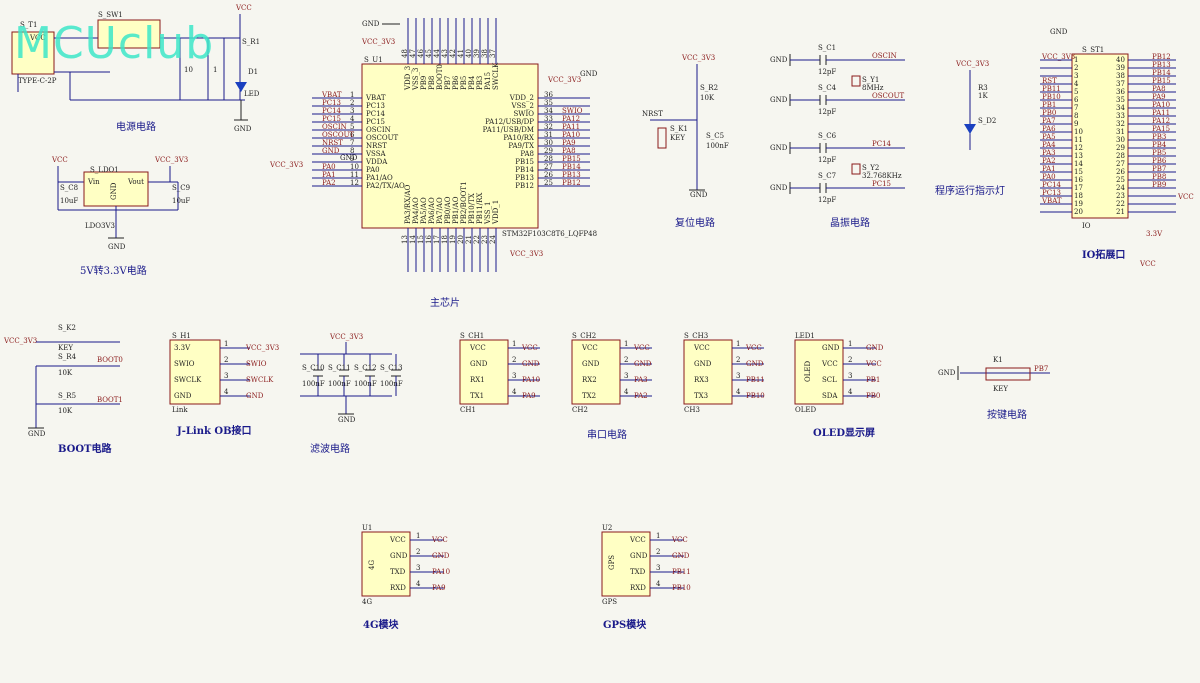  What do you see at coordinates (405, 239) in the screenshot?
I see `mcu-pin-number: 13` at bounding box center [405, 239].